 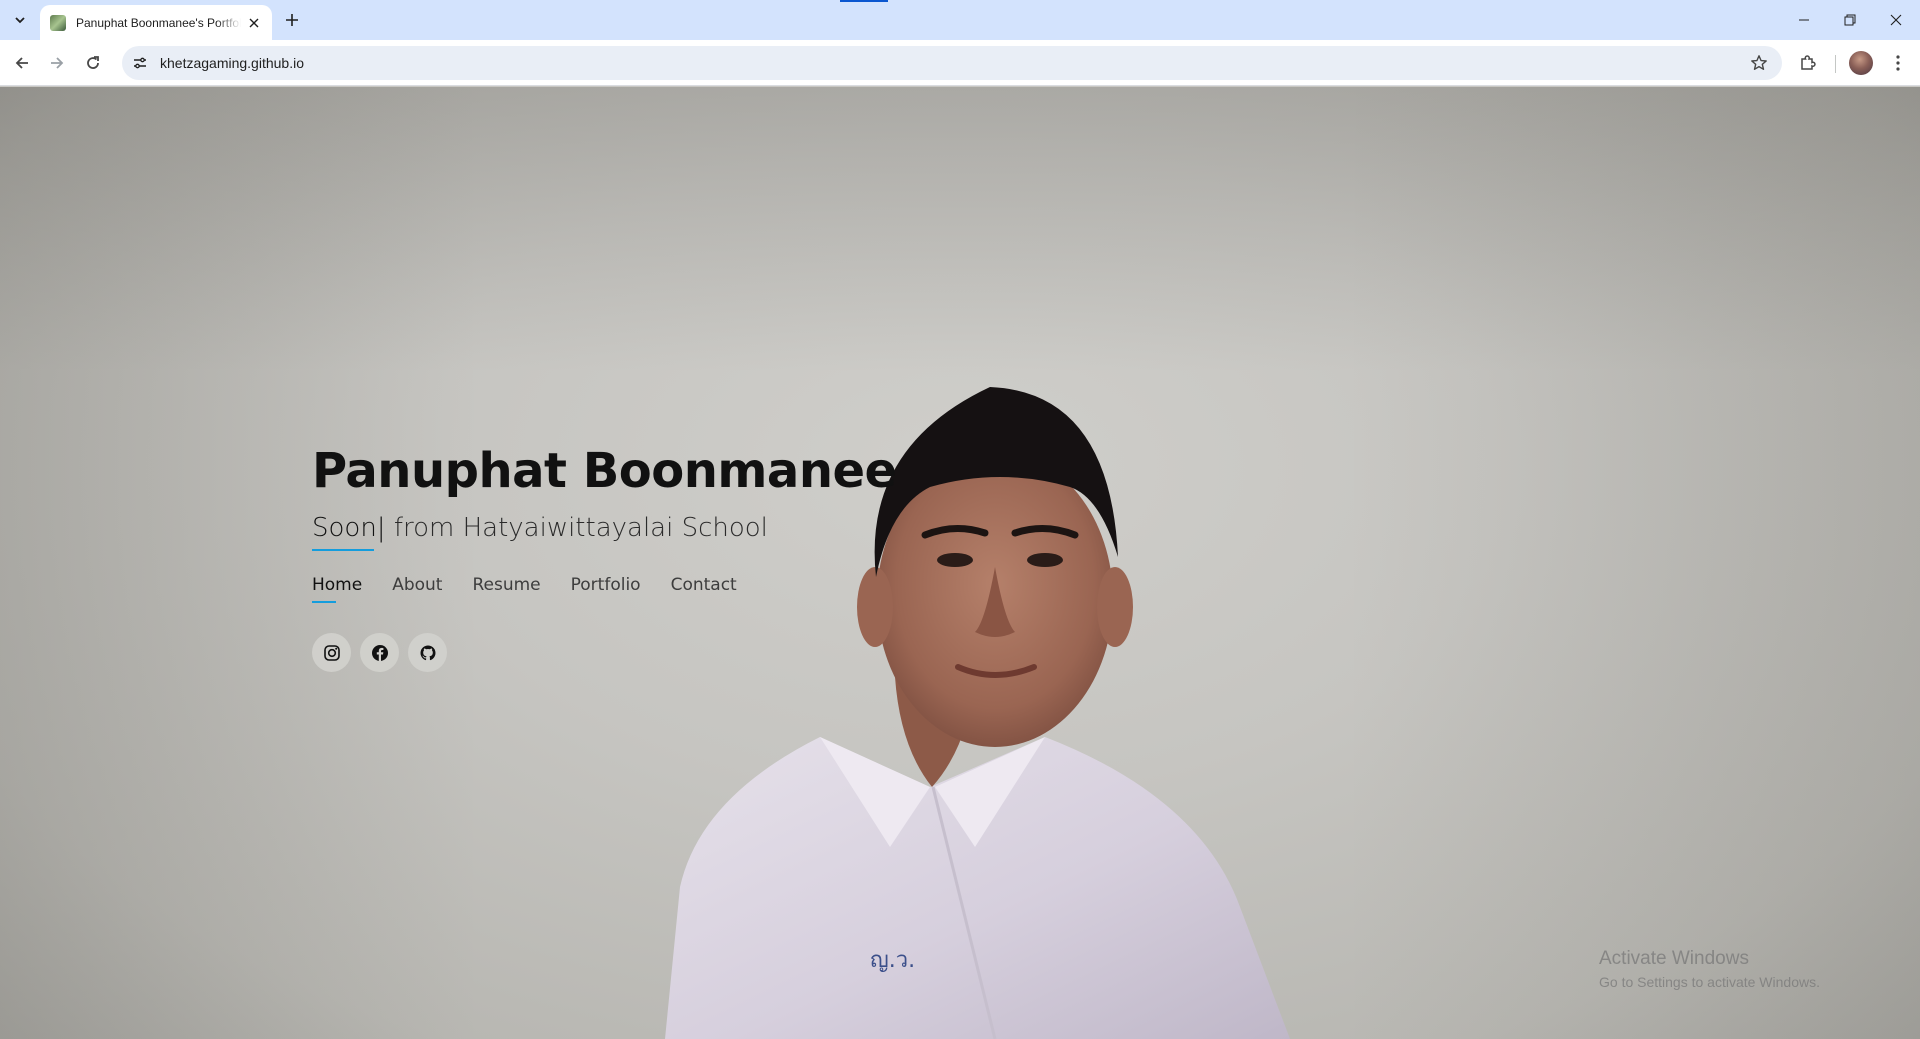 I want to click on plus-icon, so click(x=292, y=20).